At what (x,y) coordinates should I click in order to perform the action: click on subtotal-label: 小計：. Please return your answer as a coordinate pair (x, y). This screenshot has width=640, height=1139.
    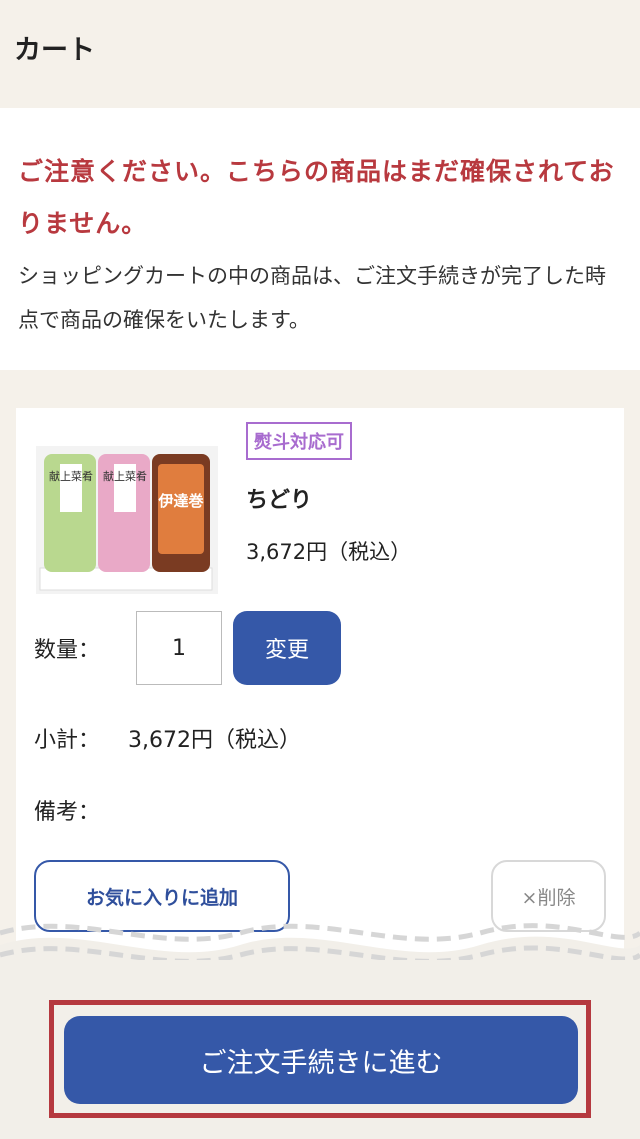
    Looking at the image, I should click on (67, 740).